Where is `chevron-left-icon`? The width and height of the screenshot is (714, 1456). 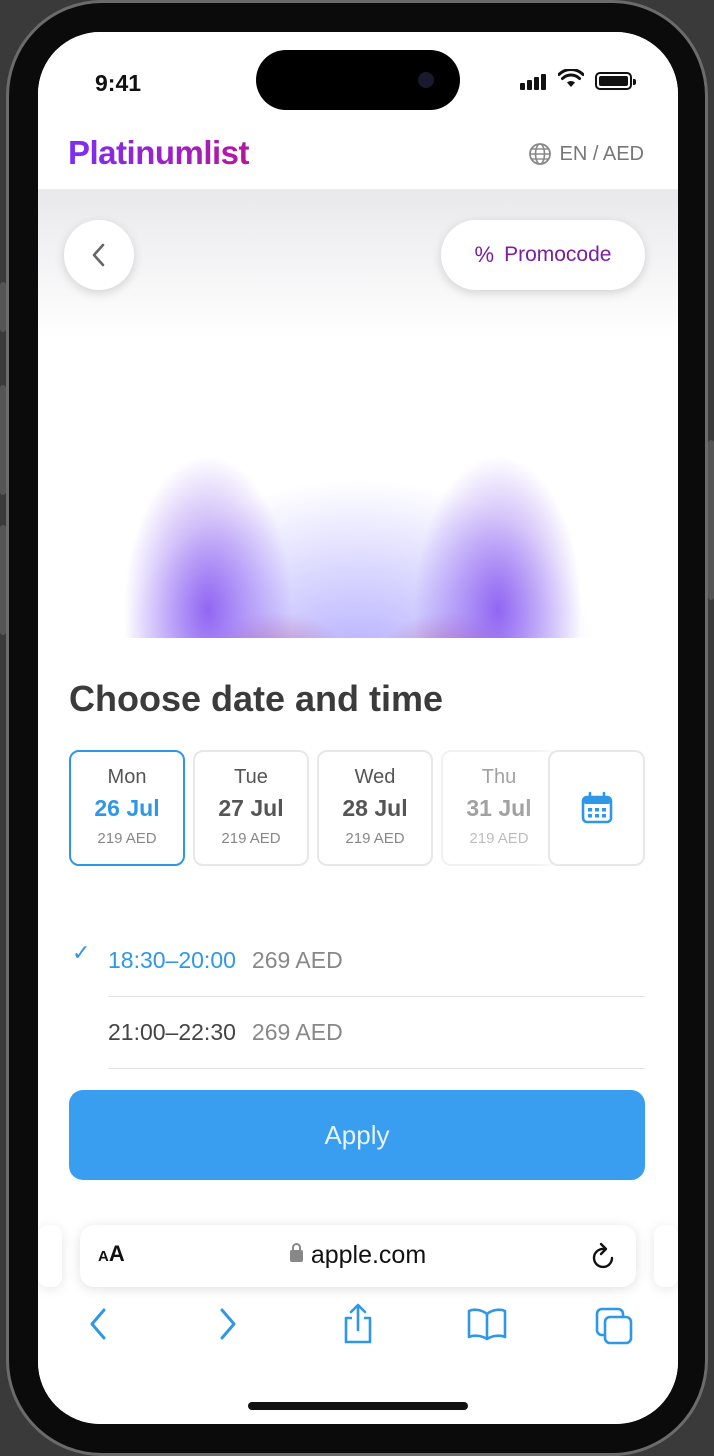 chevron-left-icon is located at coordinates (98, 255).